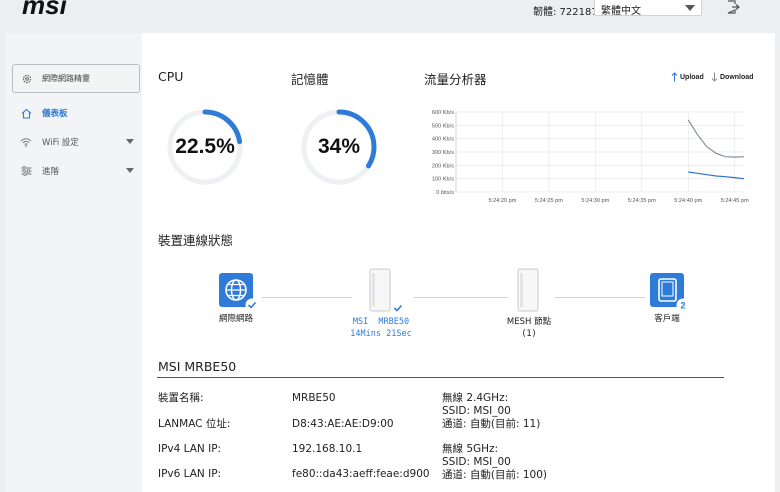 The height and width of the screenshot is (492, 780). What do you see at coordinates (190, 449) in the screenshot?
I see `ipv4-label: IPv4 LAN IP:` at bounding box center [190, 449].